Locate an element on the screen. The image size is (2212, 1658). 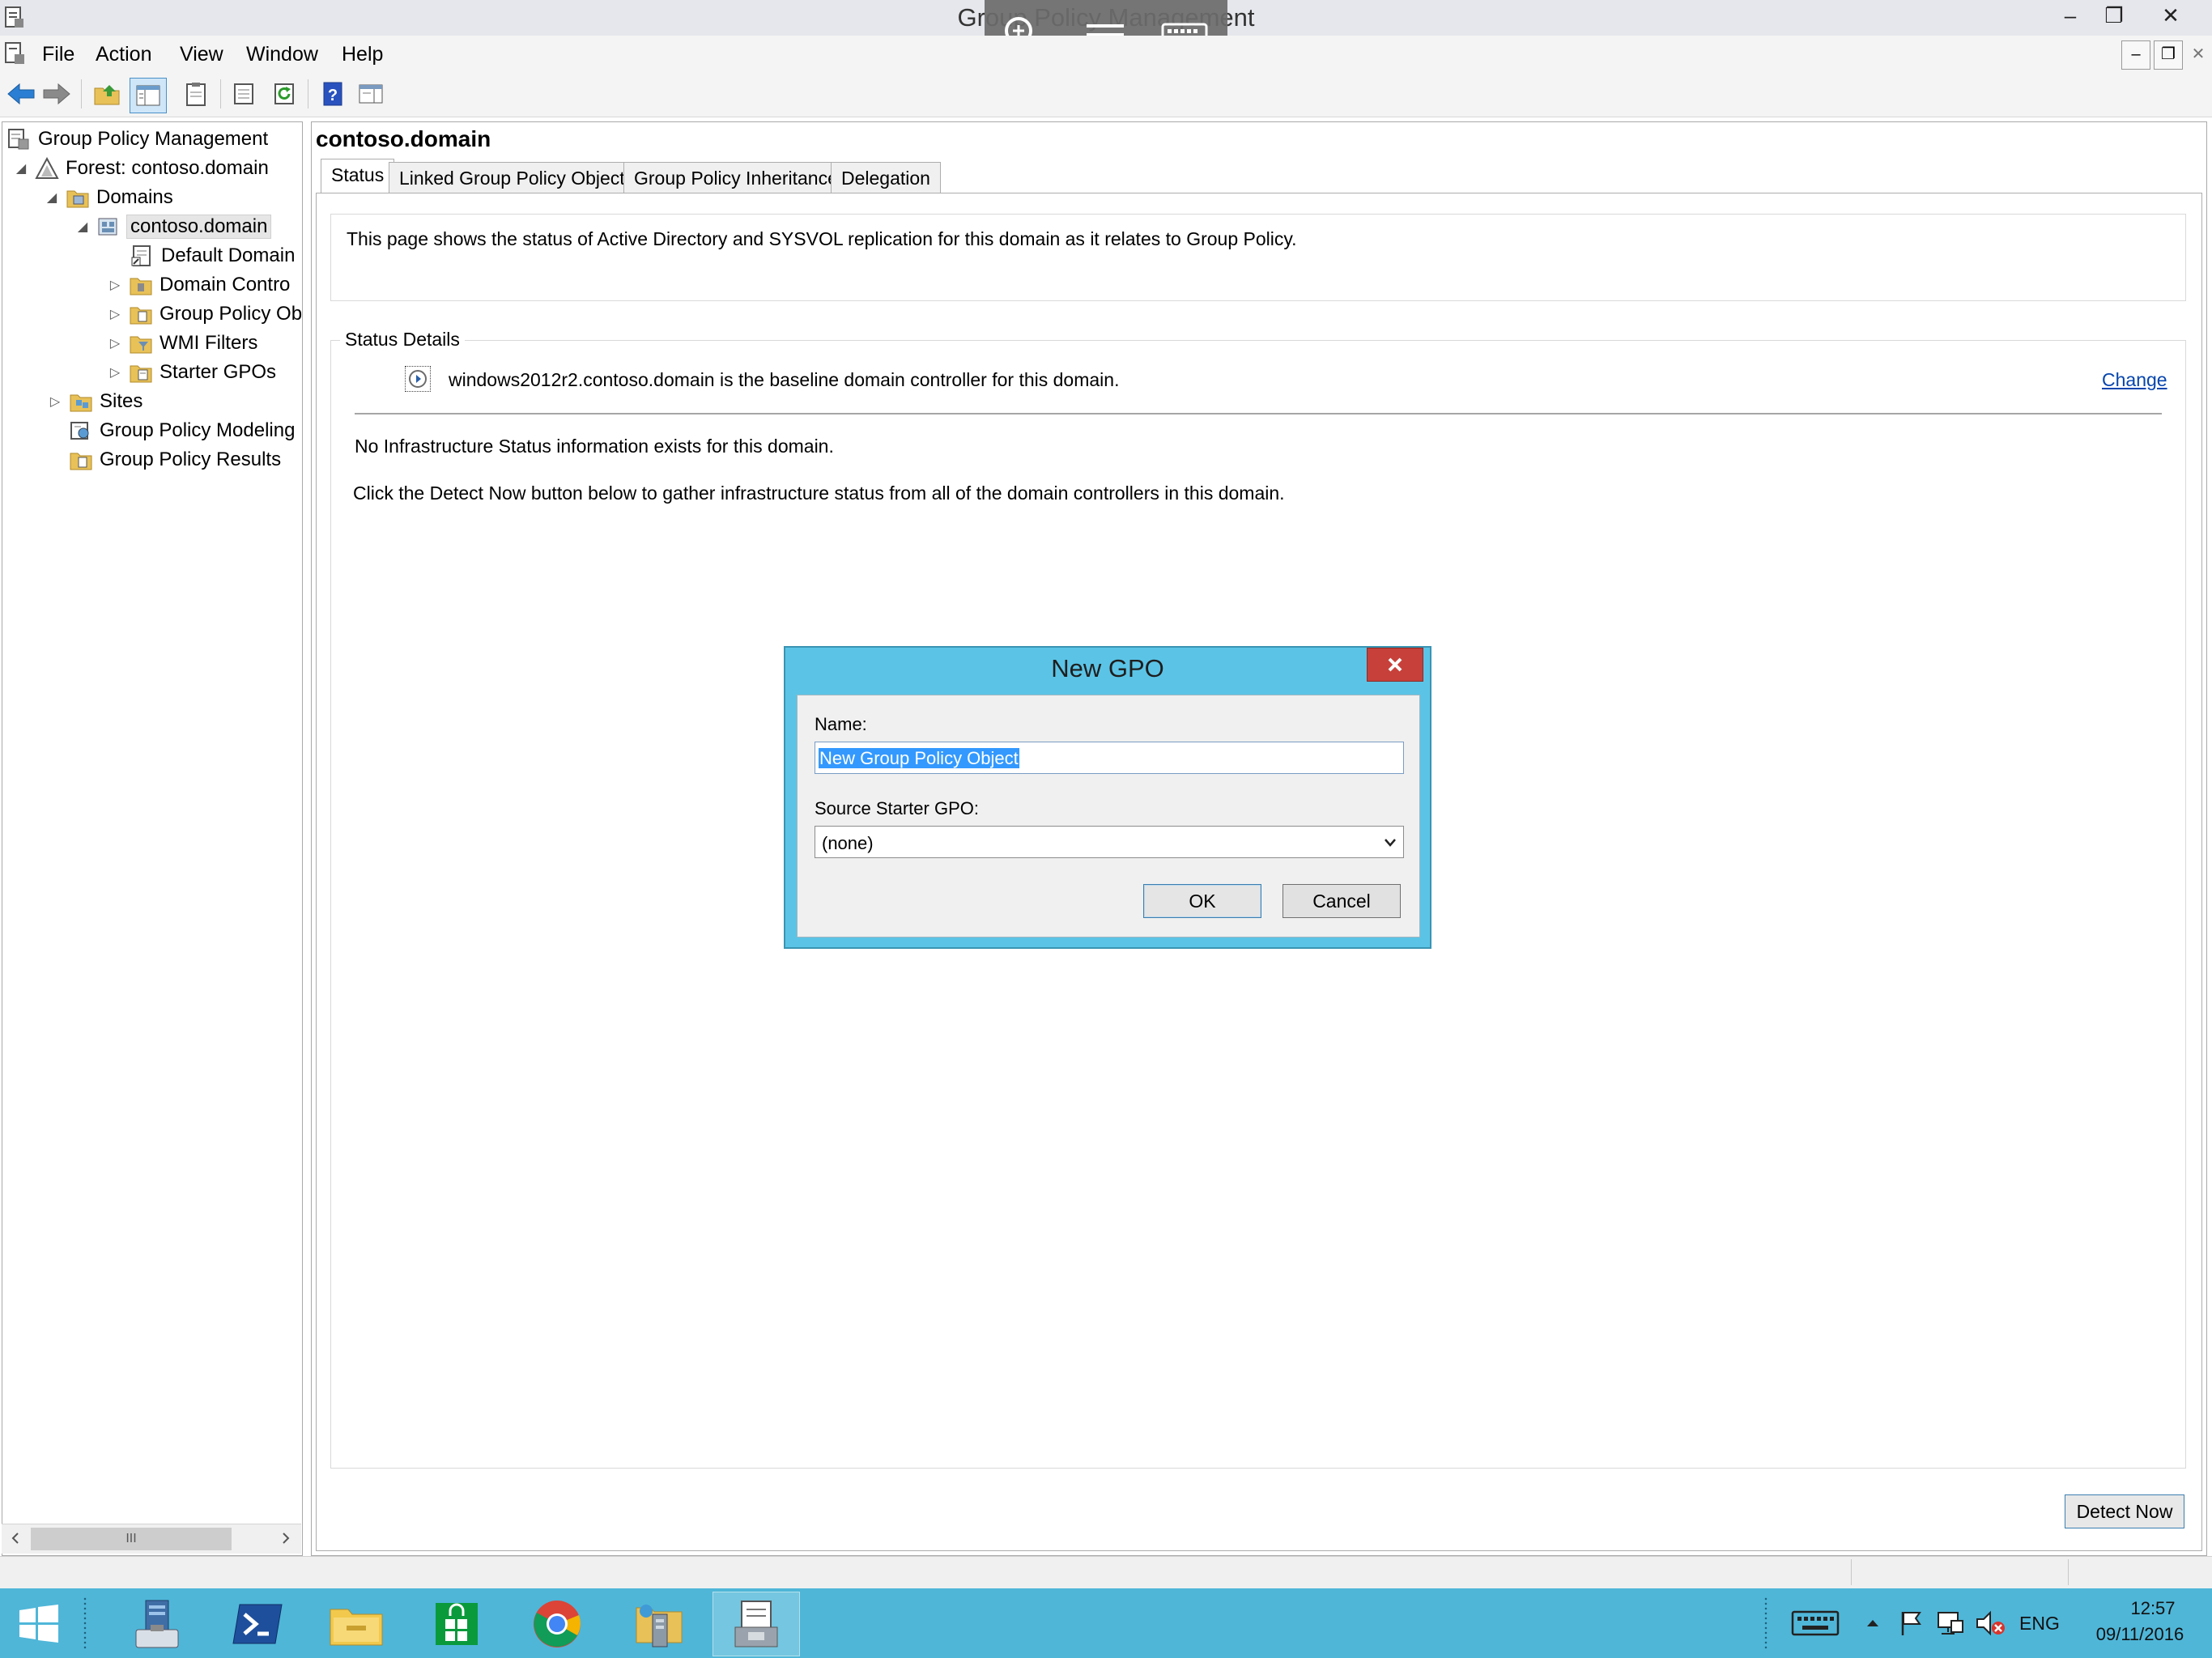
network-tool-icon is located at coordinates (659, 1624).